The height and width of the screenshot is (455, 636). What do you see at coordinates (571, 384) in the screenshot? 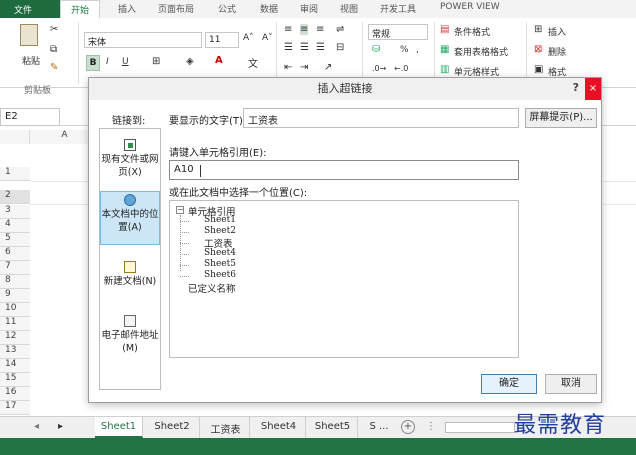
I see `cancel-button: 取消` at bounding box center [571, 384].